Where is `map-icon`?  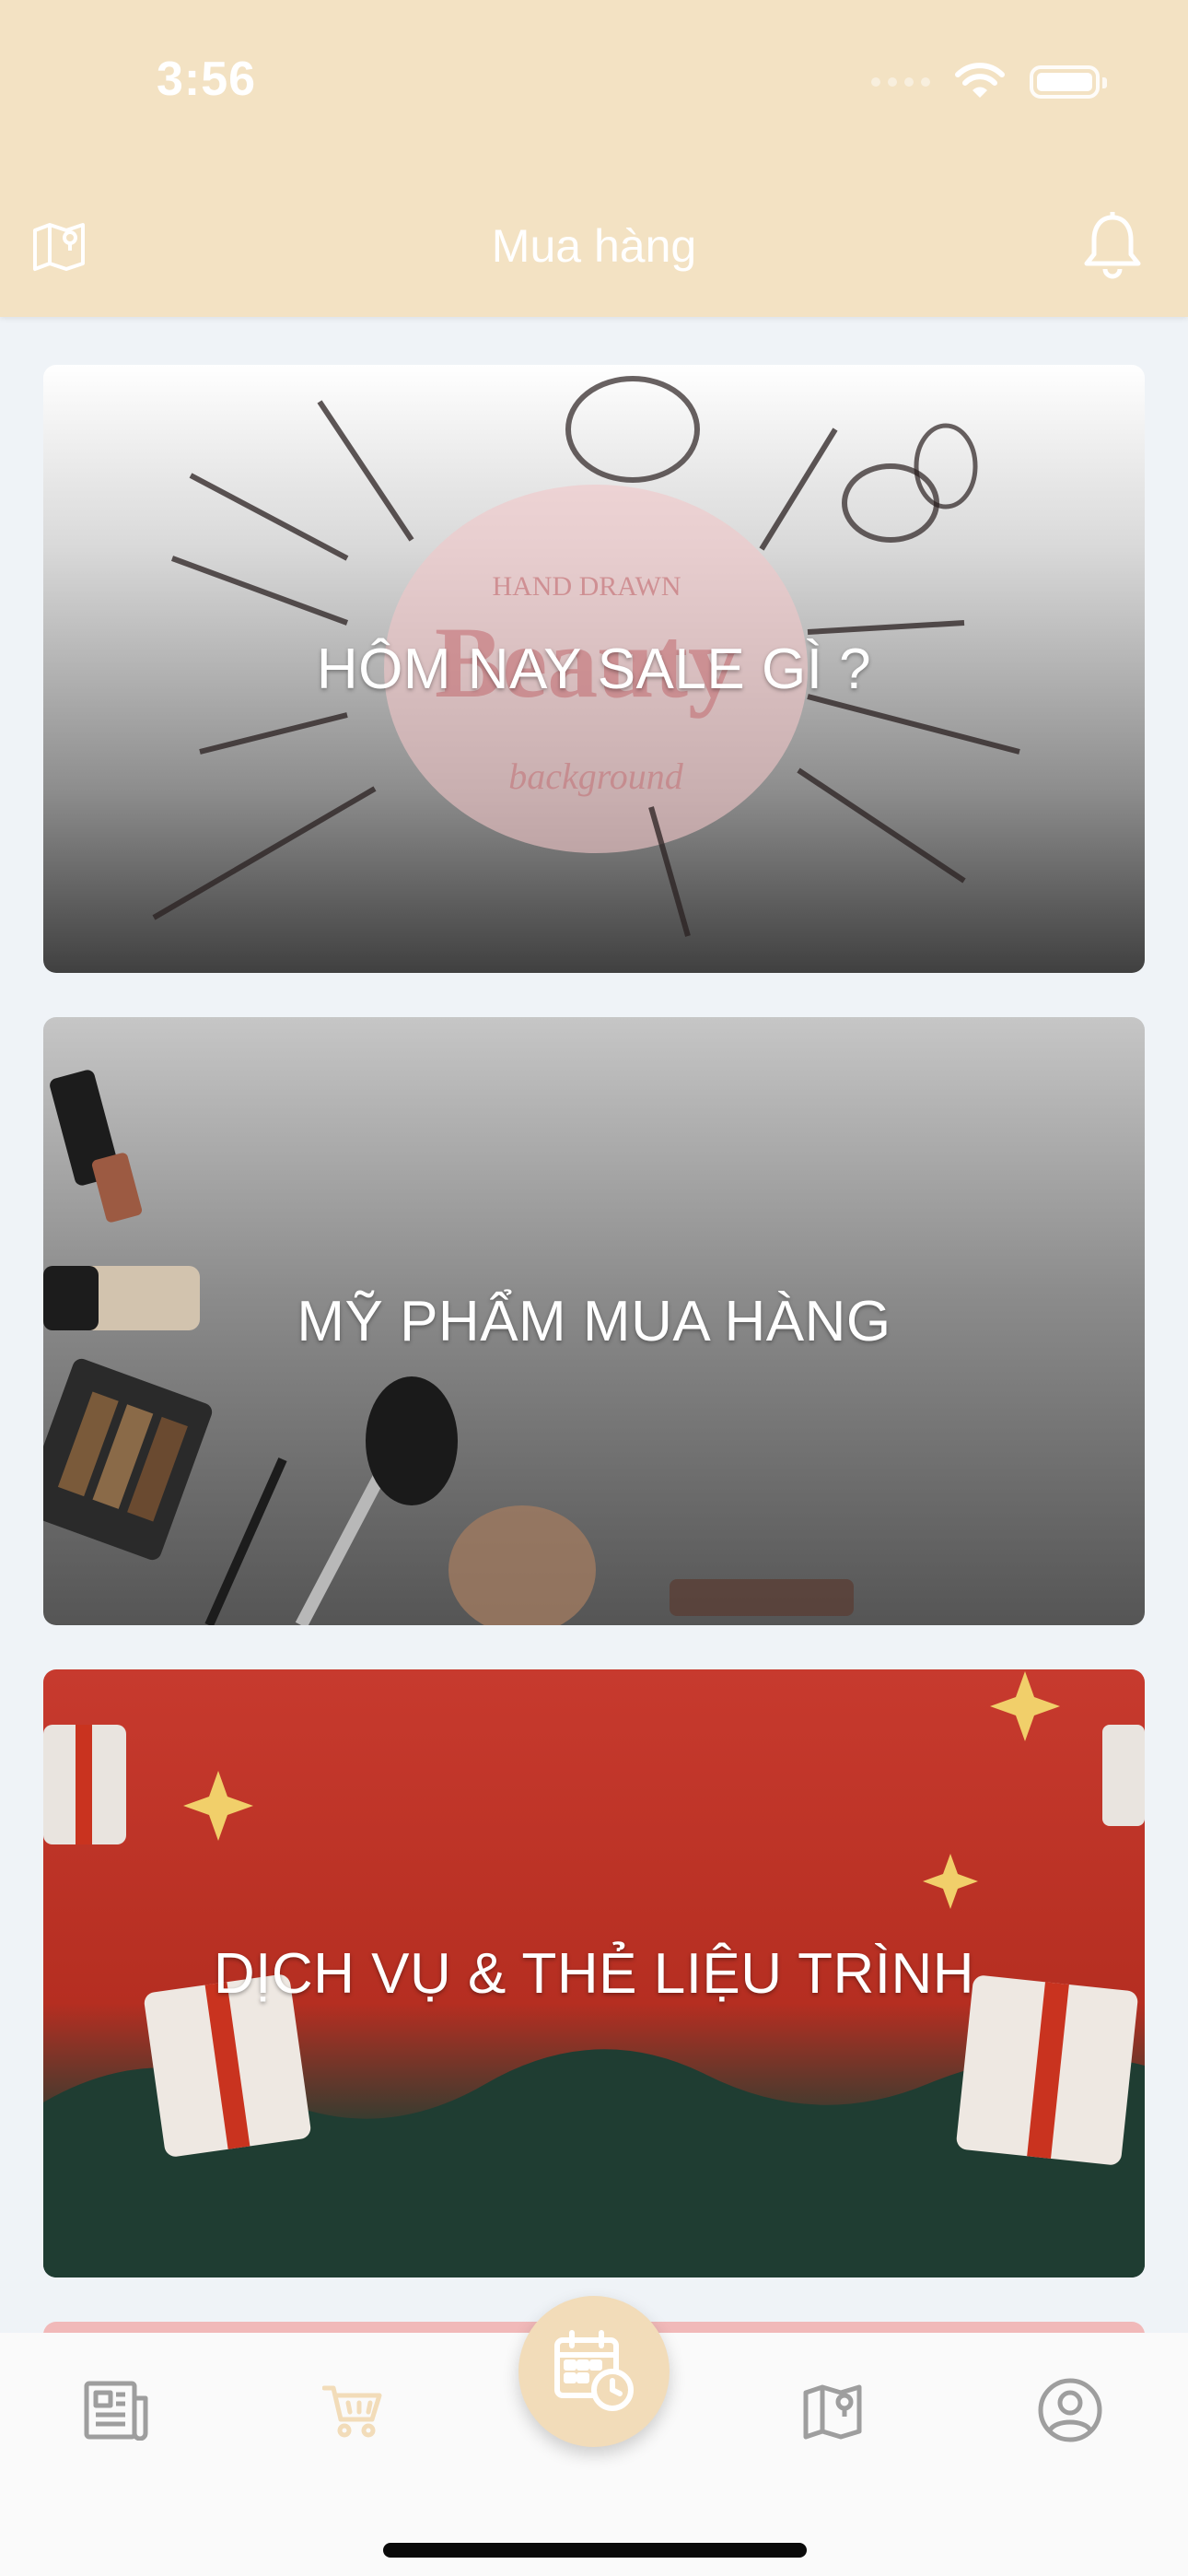
map-icon is located at coordinates (832, 2412).